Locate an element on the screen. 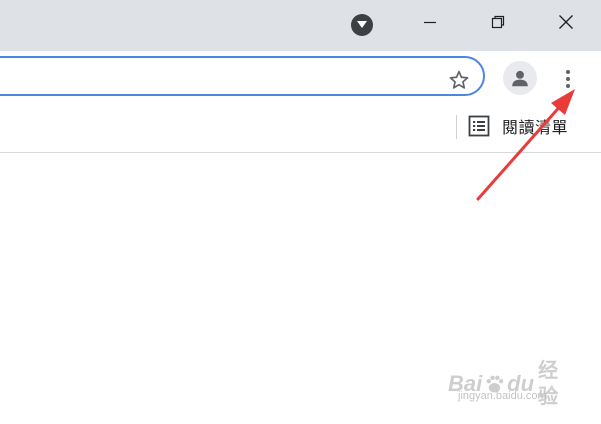 The height and width of the screenshot is (424, 601). restore-button is located at coordinates (498, 22).